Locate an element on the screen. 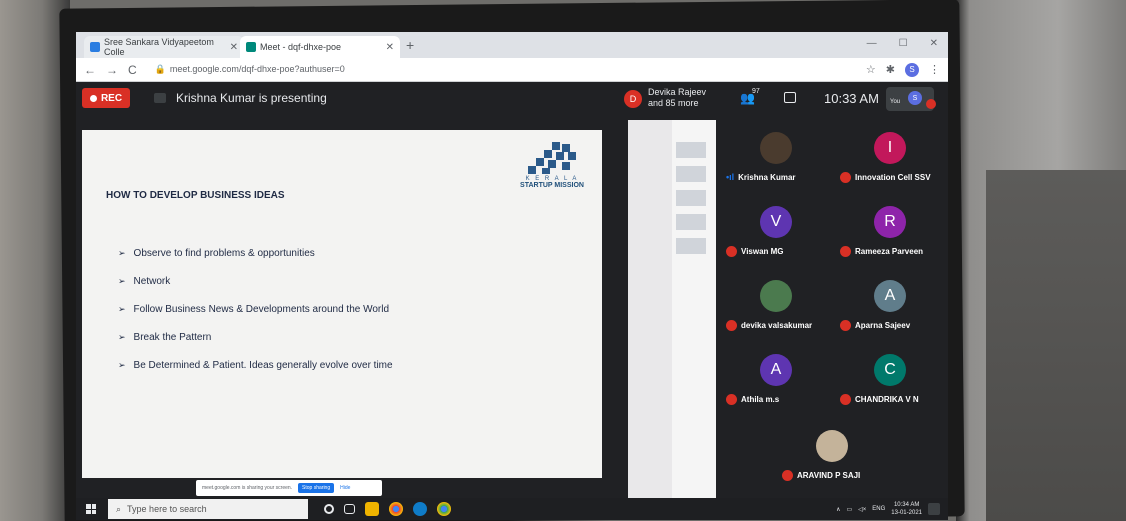 The height and width of the screenshot is (521, 1126). minimize-icon: — is located at coordinates (872, 43).